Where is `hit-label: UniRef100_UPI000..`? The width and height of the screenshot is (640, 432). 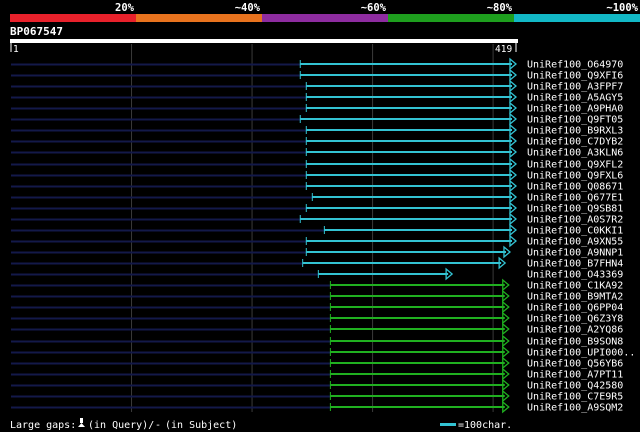 hit-label: UniRef100_UPI000.. is located at coordinates (581, 353).